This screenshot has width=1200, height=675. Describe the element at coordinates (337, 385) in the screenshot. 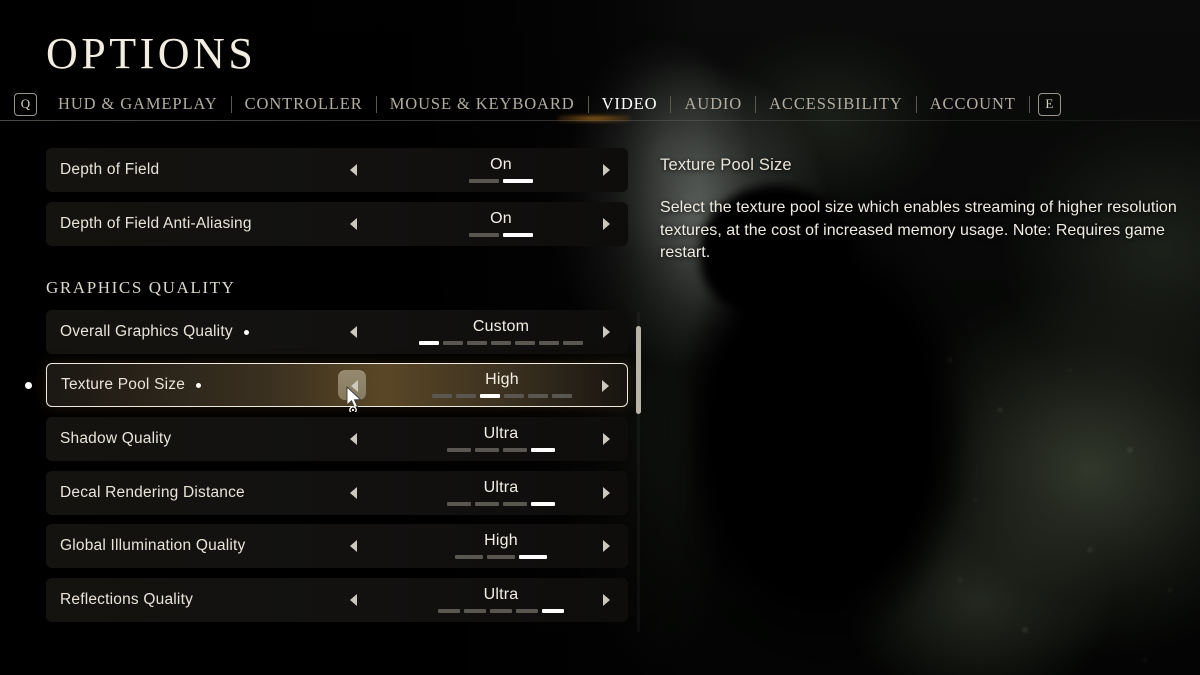

I see `setting-row-texture-pool-size: Texture Pool Size High` at that location.